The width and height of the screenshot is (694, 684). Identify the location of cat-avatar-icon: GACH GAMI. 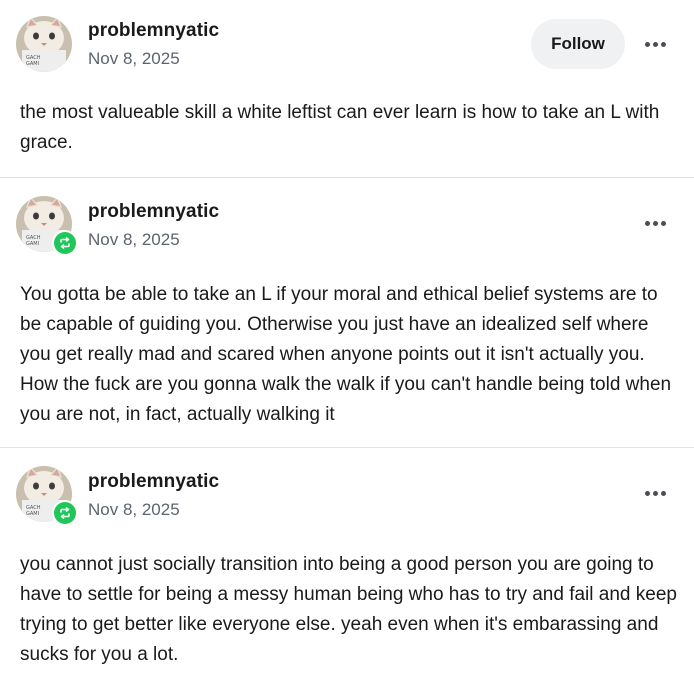
(44, 44).